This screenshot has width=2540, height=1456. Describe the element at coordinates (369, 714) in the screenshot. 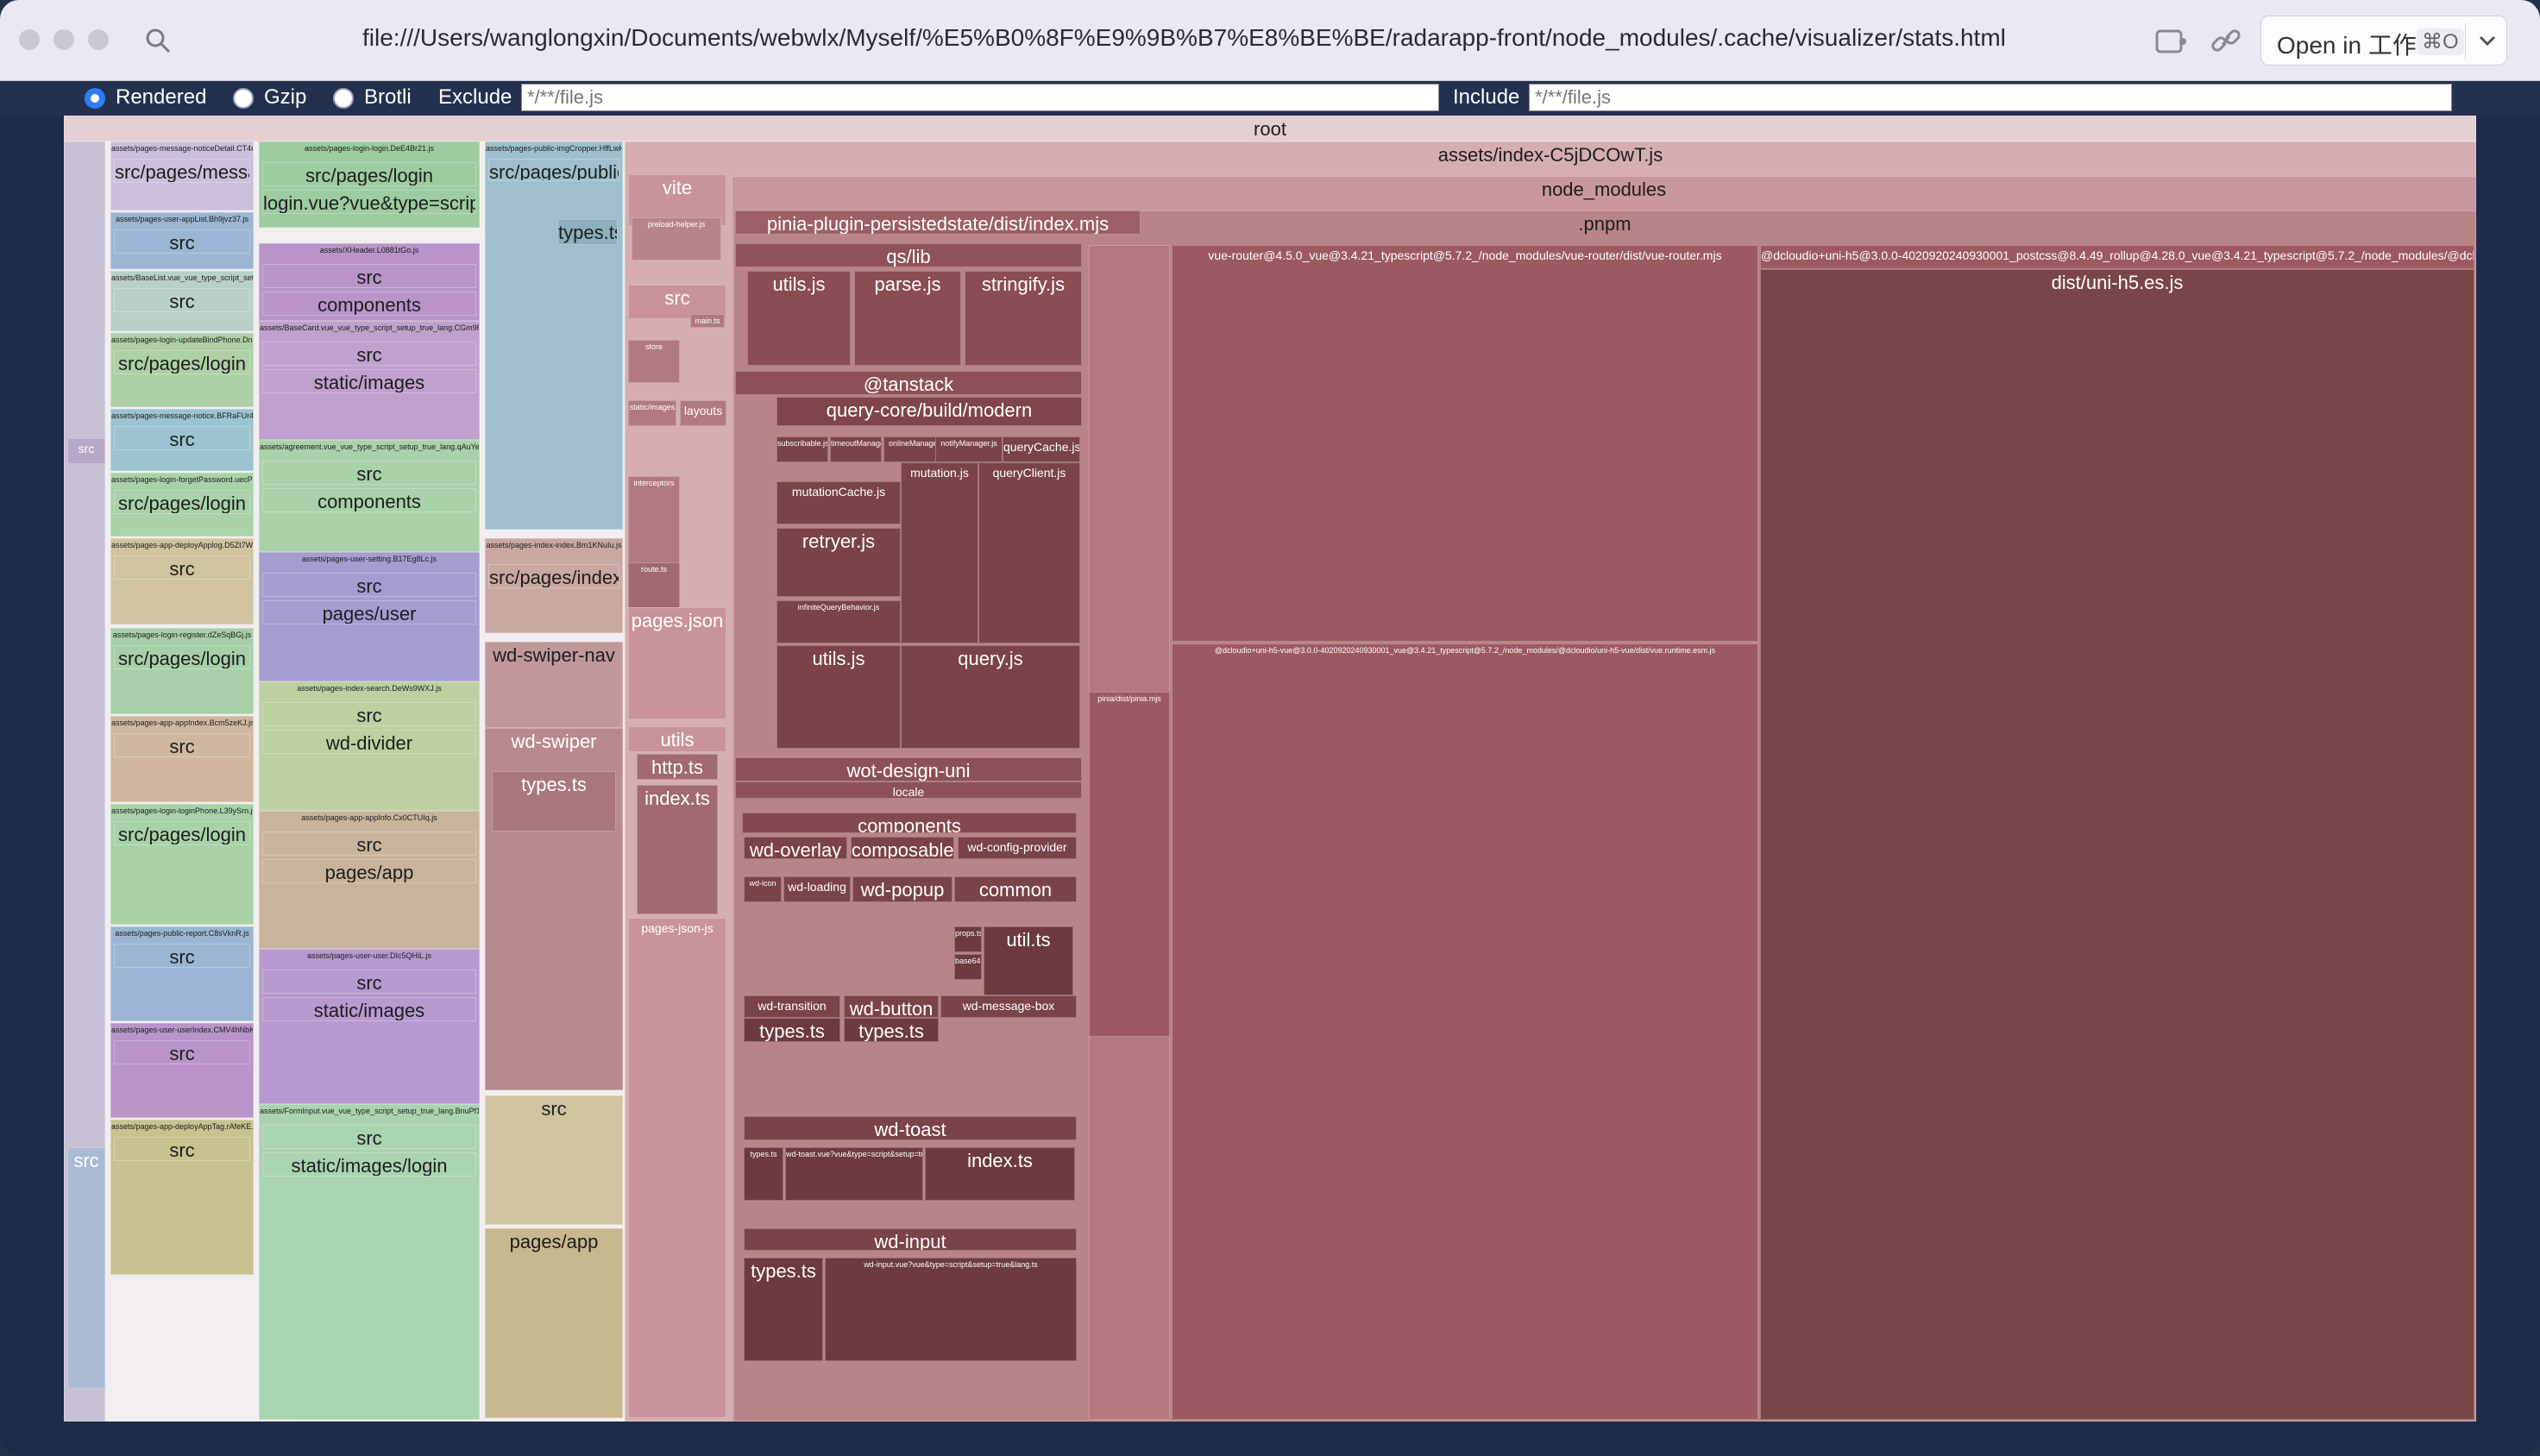

I see `bundle-col2-5-label: src` at that location.